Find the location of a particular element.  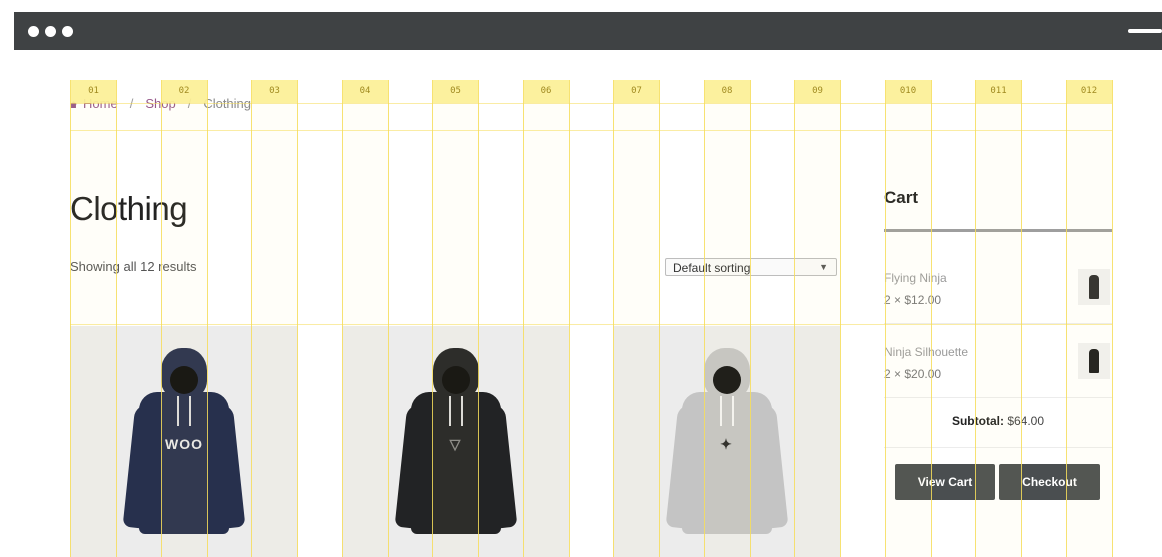

hoodie-image: ▽ is located at coordinates (455, 452).